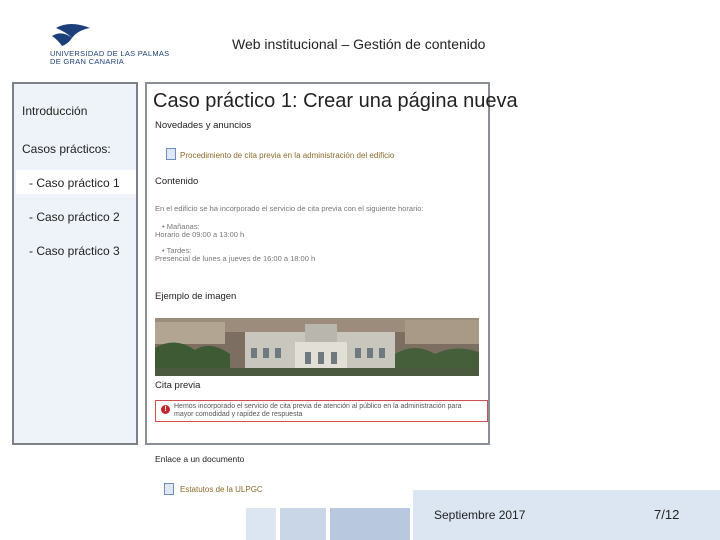 The width and height of the screenshot is (720, 540). Describe the element at coordinates (74, 217) in the screenshot. I see `sidebar-item-case-2: - Caso práctico 2` at that location.